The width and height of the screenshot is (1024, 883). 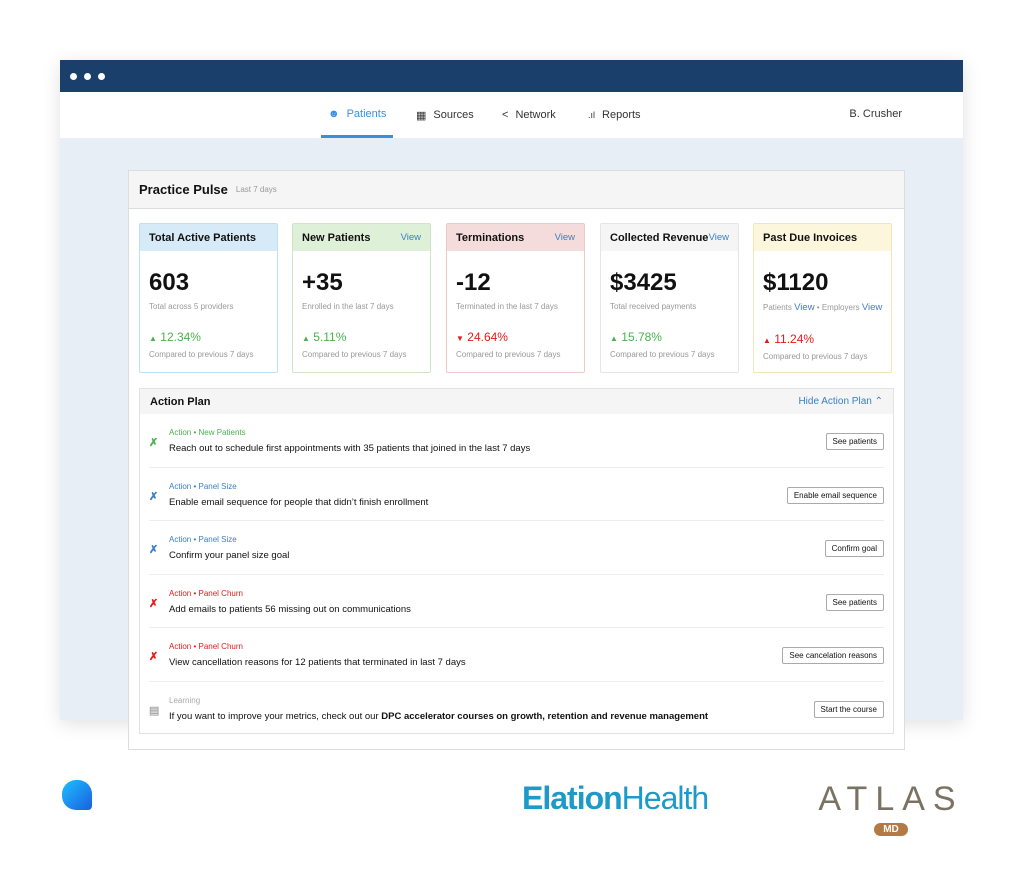 I want to click on stat-subtitle: Enrolled in the last 7 days, so click(x=348, y=306).